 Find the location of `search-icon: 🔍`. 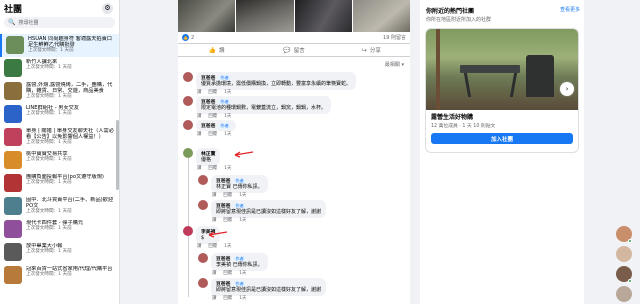

search-icon: 🔍 is located at coordinates (12, 22).